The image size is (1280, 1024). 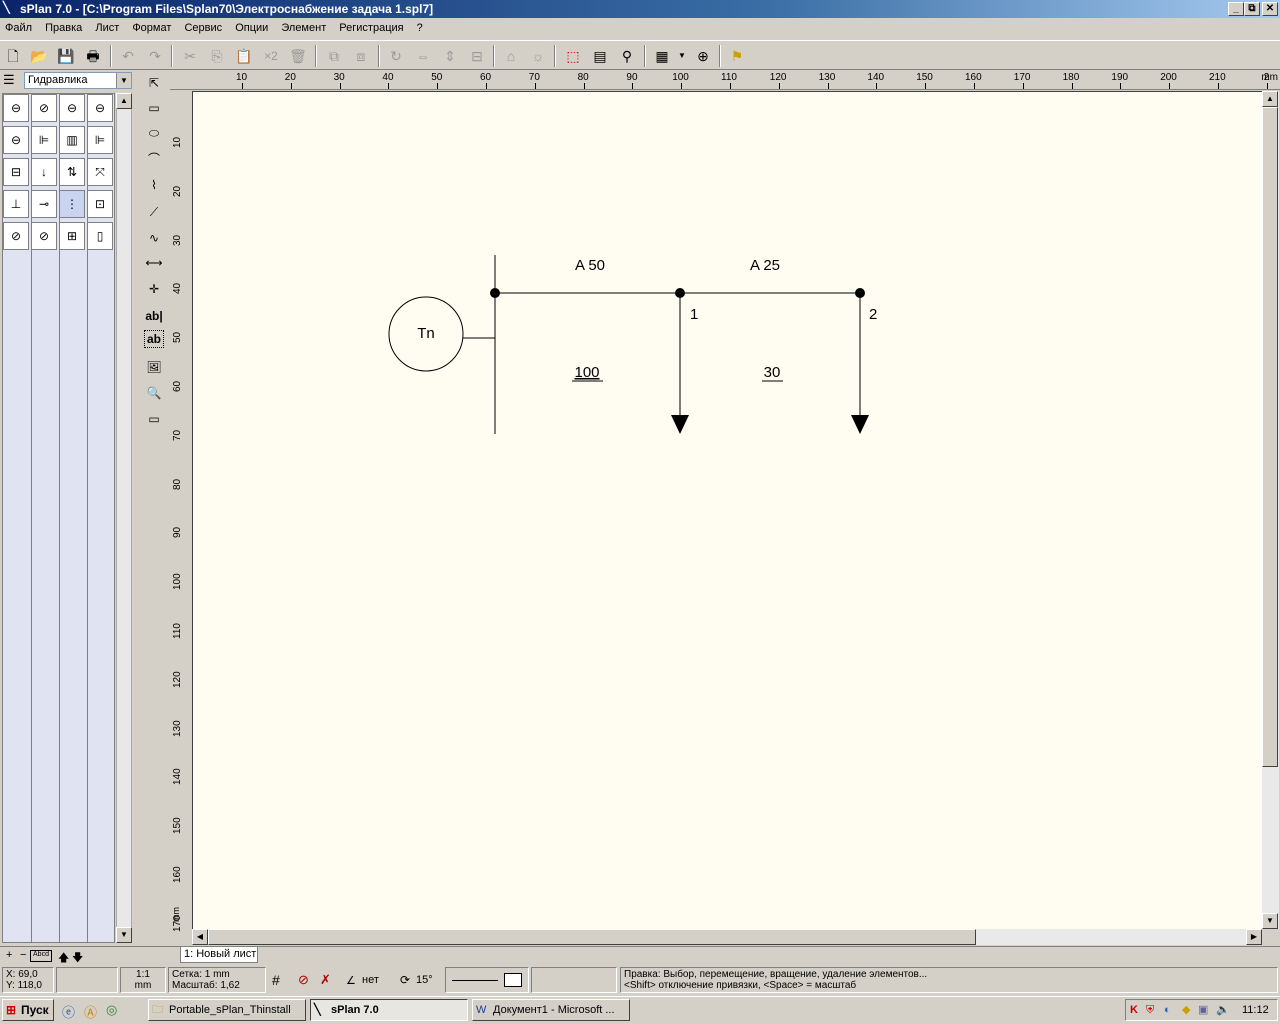 I want to click on redo-icon: ↷, so click(x=155, y=56).